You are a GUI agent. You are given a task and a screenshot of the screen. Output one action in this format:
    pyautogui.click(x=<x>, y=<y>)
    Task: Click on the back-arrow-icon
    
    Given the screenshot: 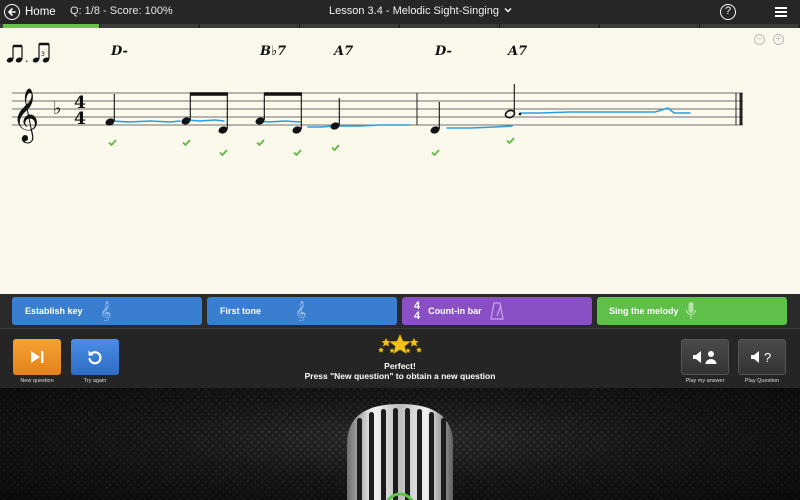 What is the action you would take?
    pyautogui.click(x=12, y=12)
    